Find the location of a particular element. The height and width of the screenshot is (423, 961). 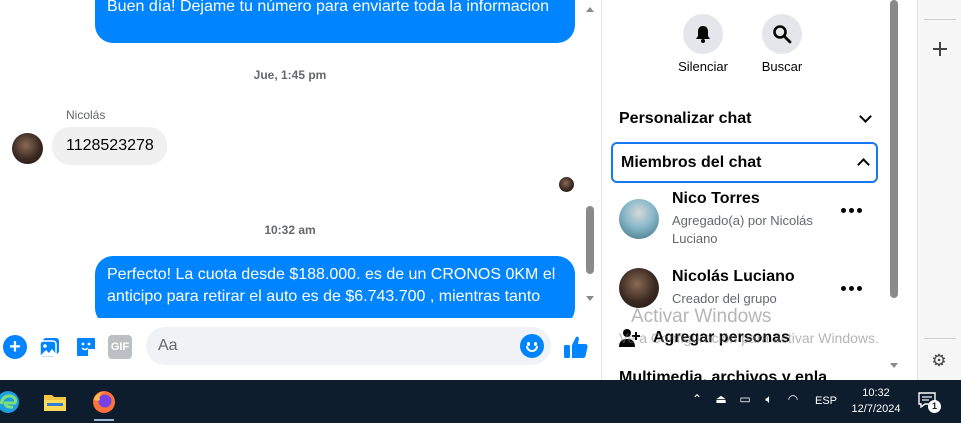

search-icon is located at coordinates (782, 34).